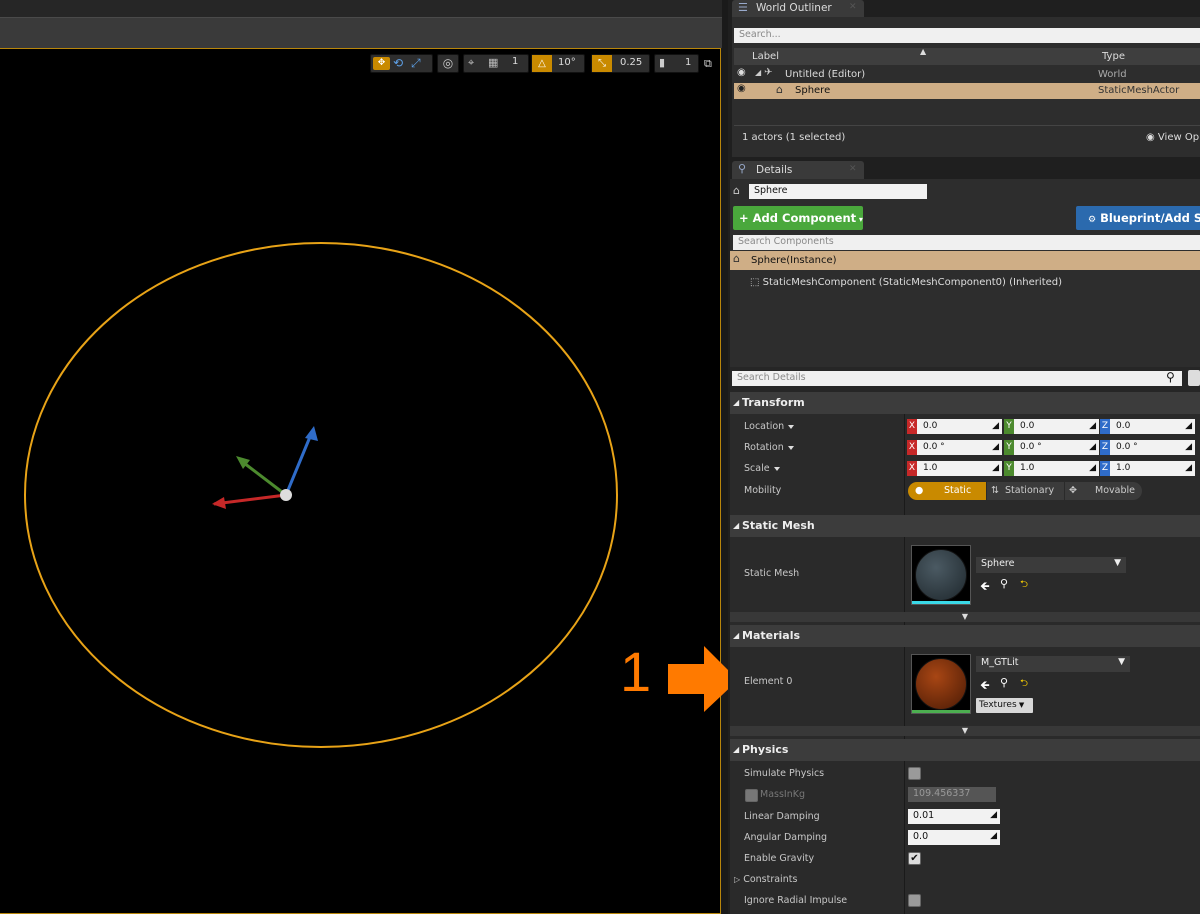 This screenshot has width=1200, height=914. Describe the element at coordinates (758, 72) in the screenshot. I see `expand-arrow-icon: ◢` at that location.